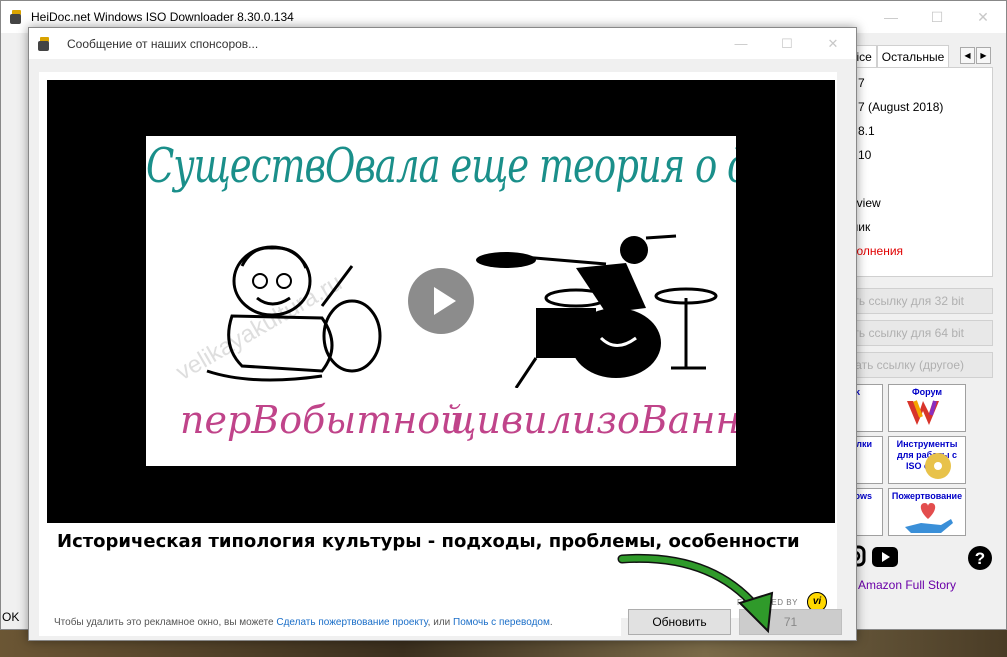 The width and height of the screenshot is (1007, 657). I want to click on help-icon: ?, so click(980, 559).